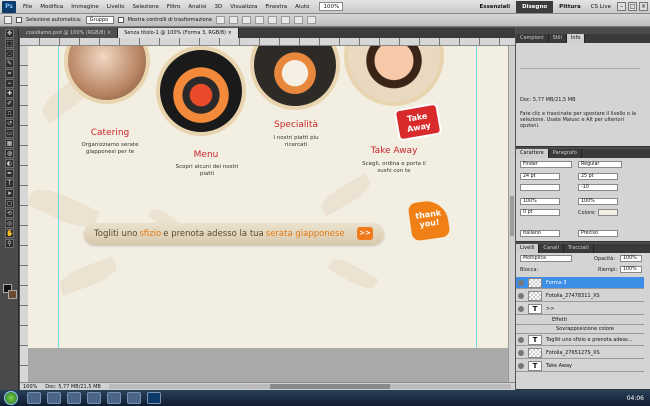 Image resolution: width=650 pixels, height=406 pixels. Describe the element at coordinates (579, 248) in the screenshot. I see `tab-tracciati: Tracciati` at that location.